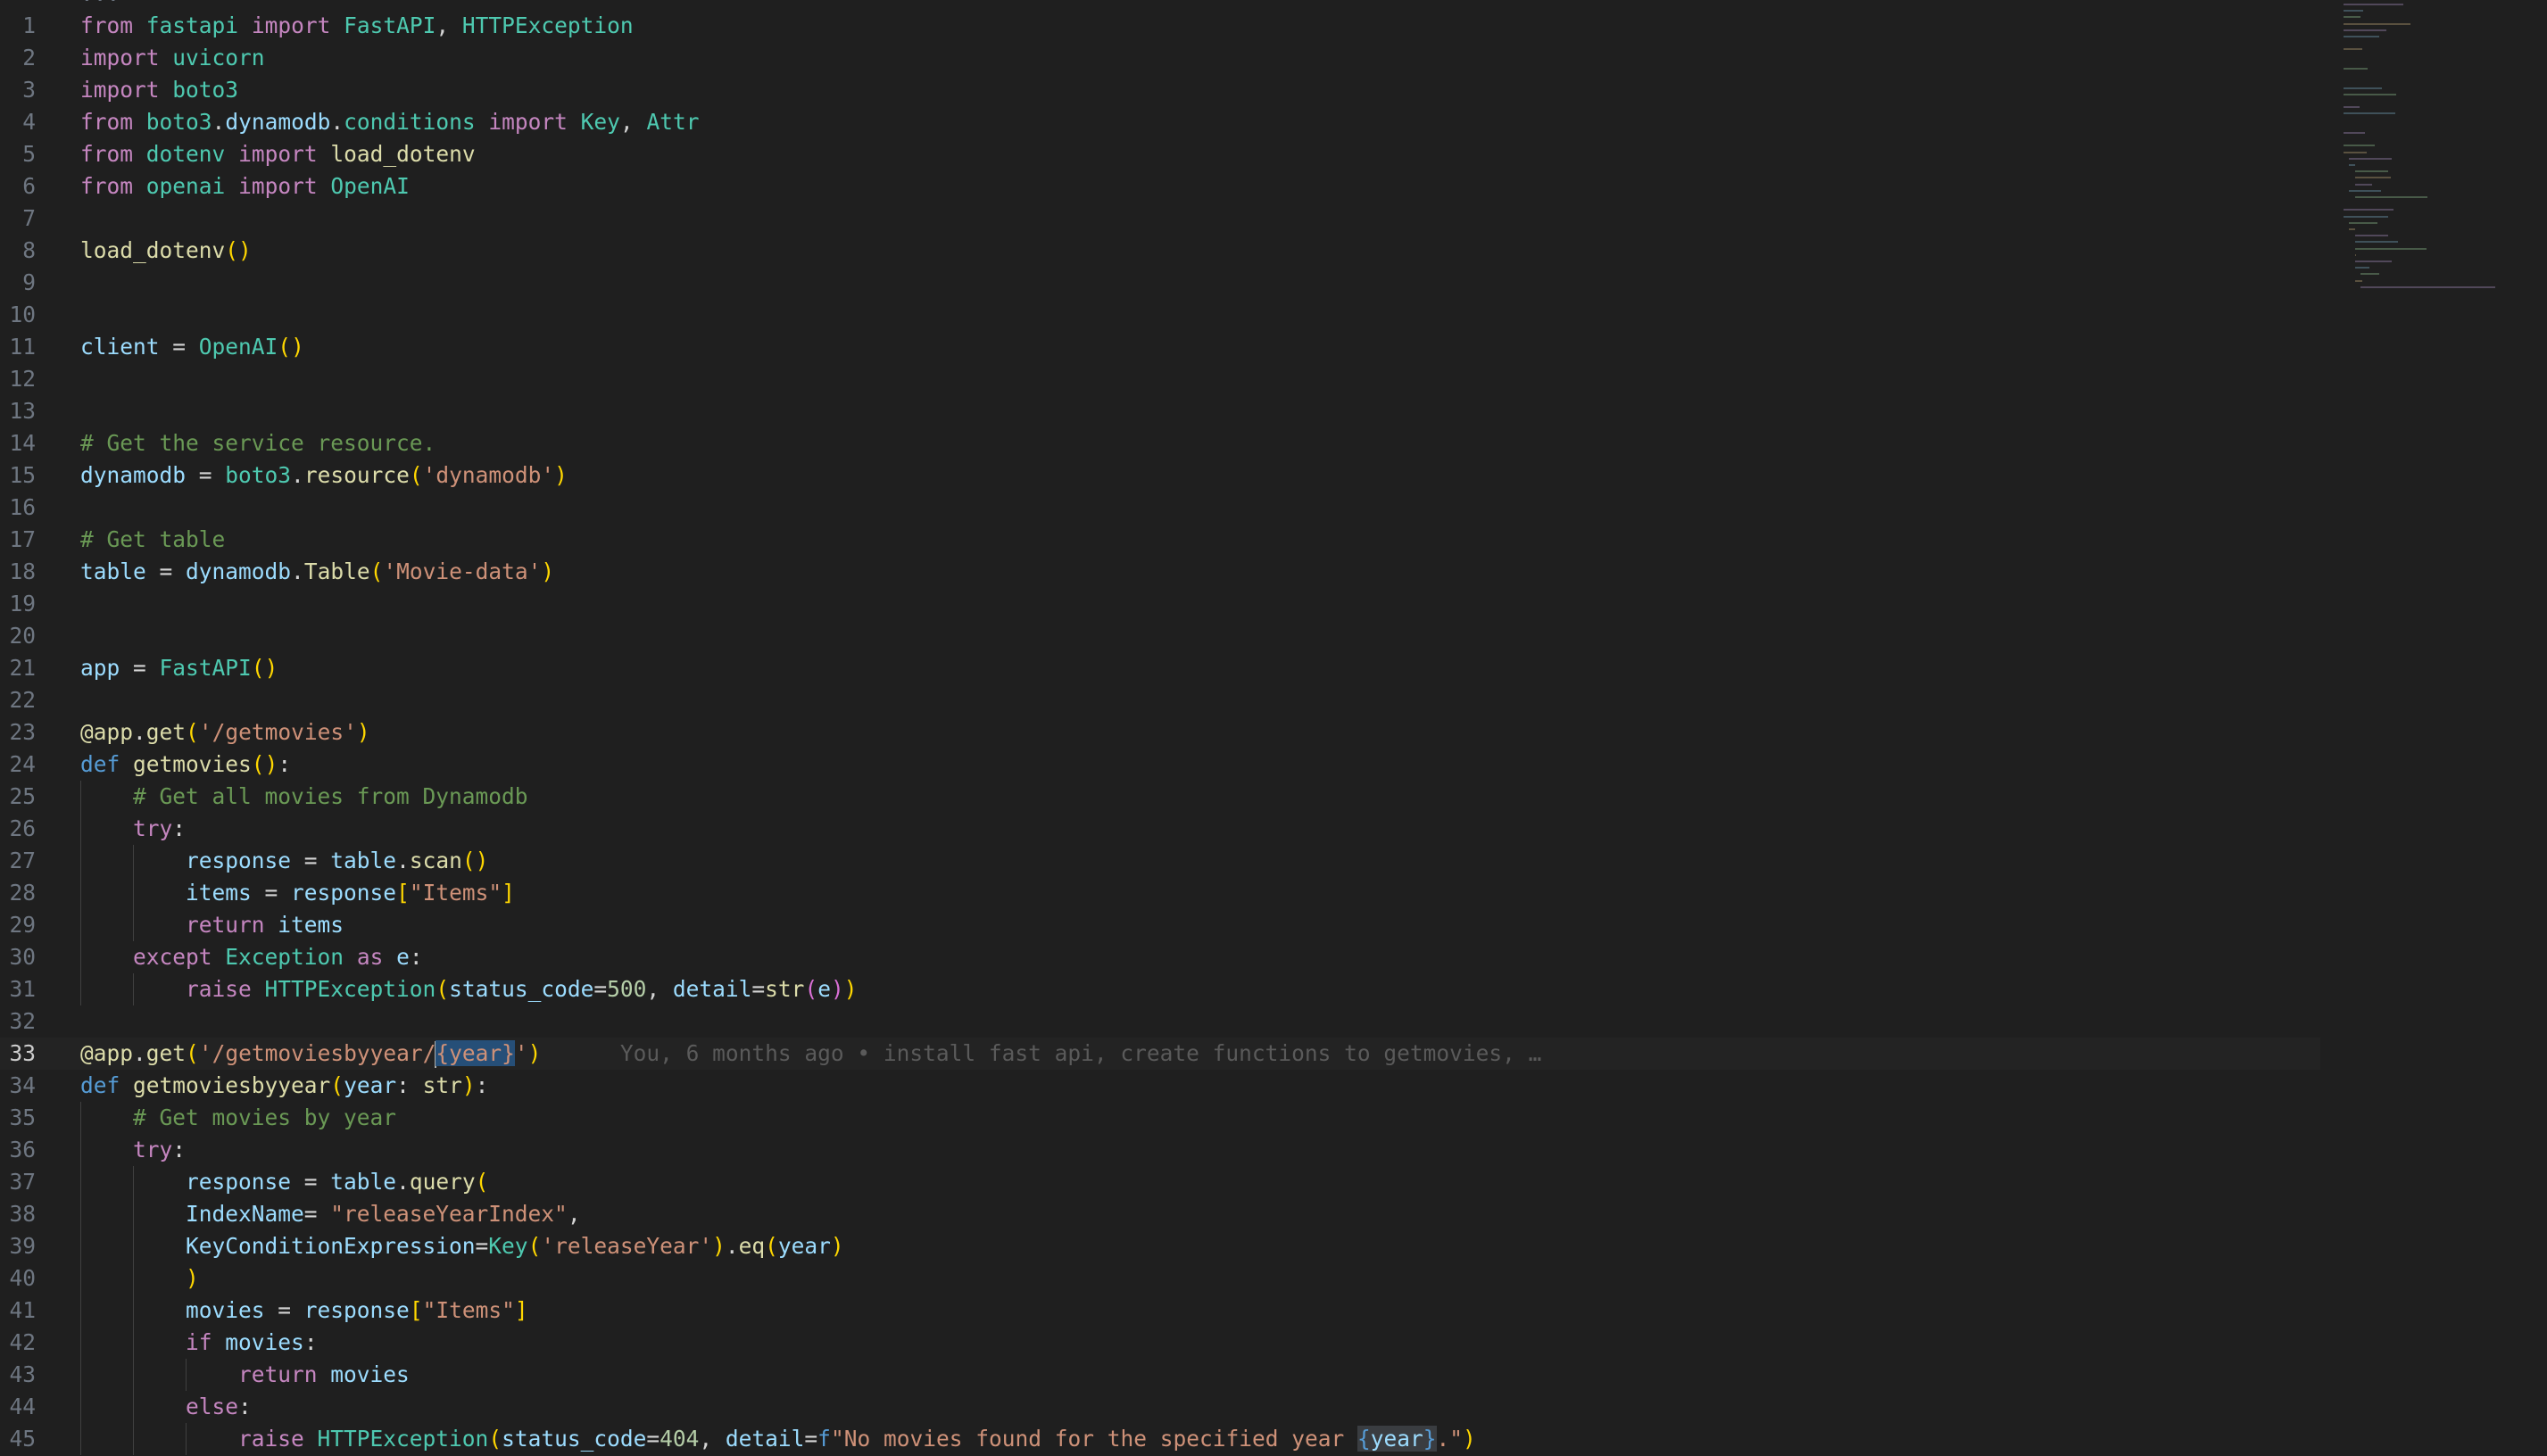  What do you see at coordinates (18, 58) in the screenshot?
I see `line-number: 2` at bounding box center [18, 58].